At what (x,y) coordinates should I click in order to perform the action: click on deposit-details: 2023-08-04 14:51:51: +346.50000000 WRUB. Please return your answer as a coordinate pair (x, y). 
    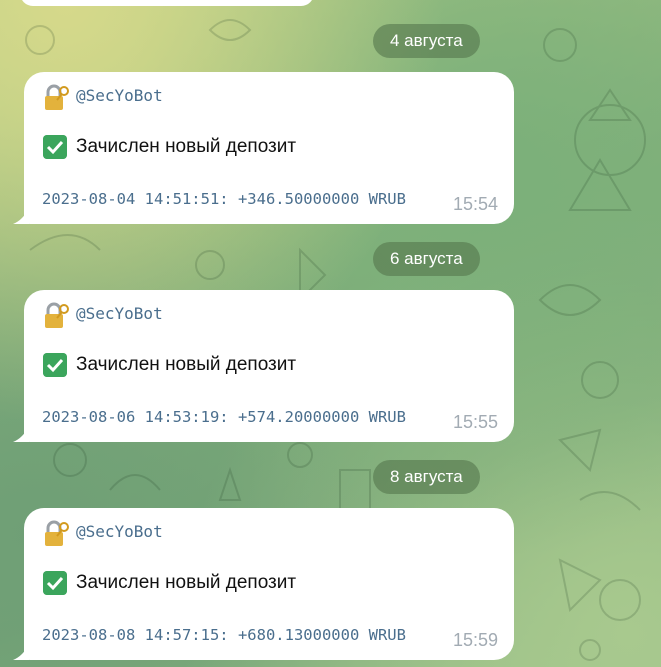
    Looking at the image, I should click on (224, 199).